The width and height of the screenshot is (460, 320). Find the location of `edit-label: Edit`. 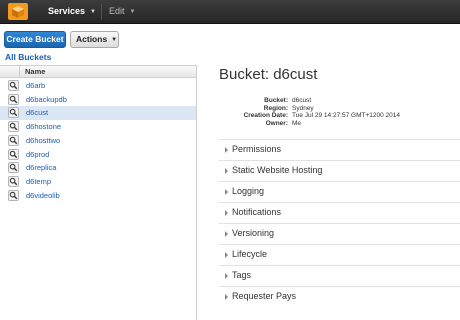

edit-label: Edit is located at coordinates (117, 11).